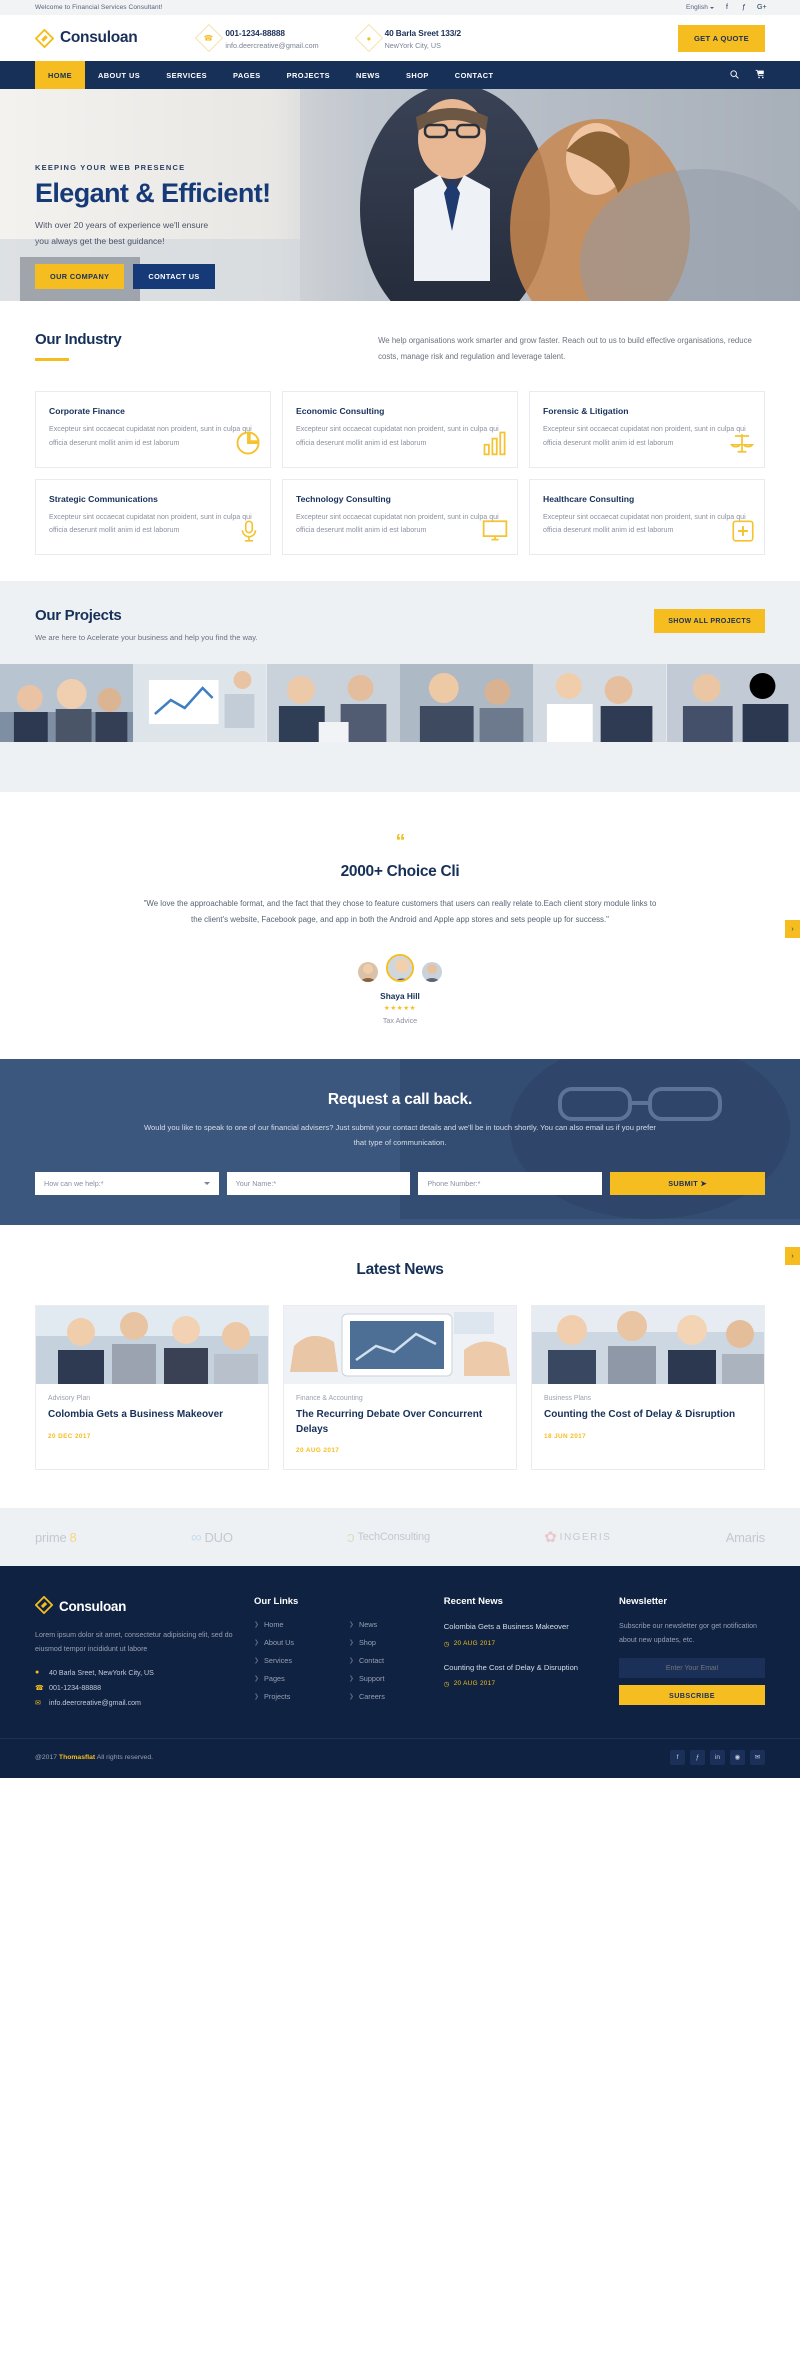 This screenshot has height=2376, width=800. What do you see at coordinates (86, 38) in the screenshot?
I see `brand-logo: Consuloan` at bounding box center [86, 38].